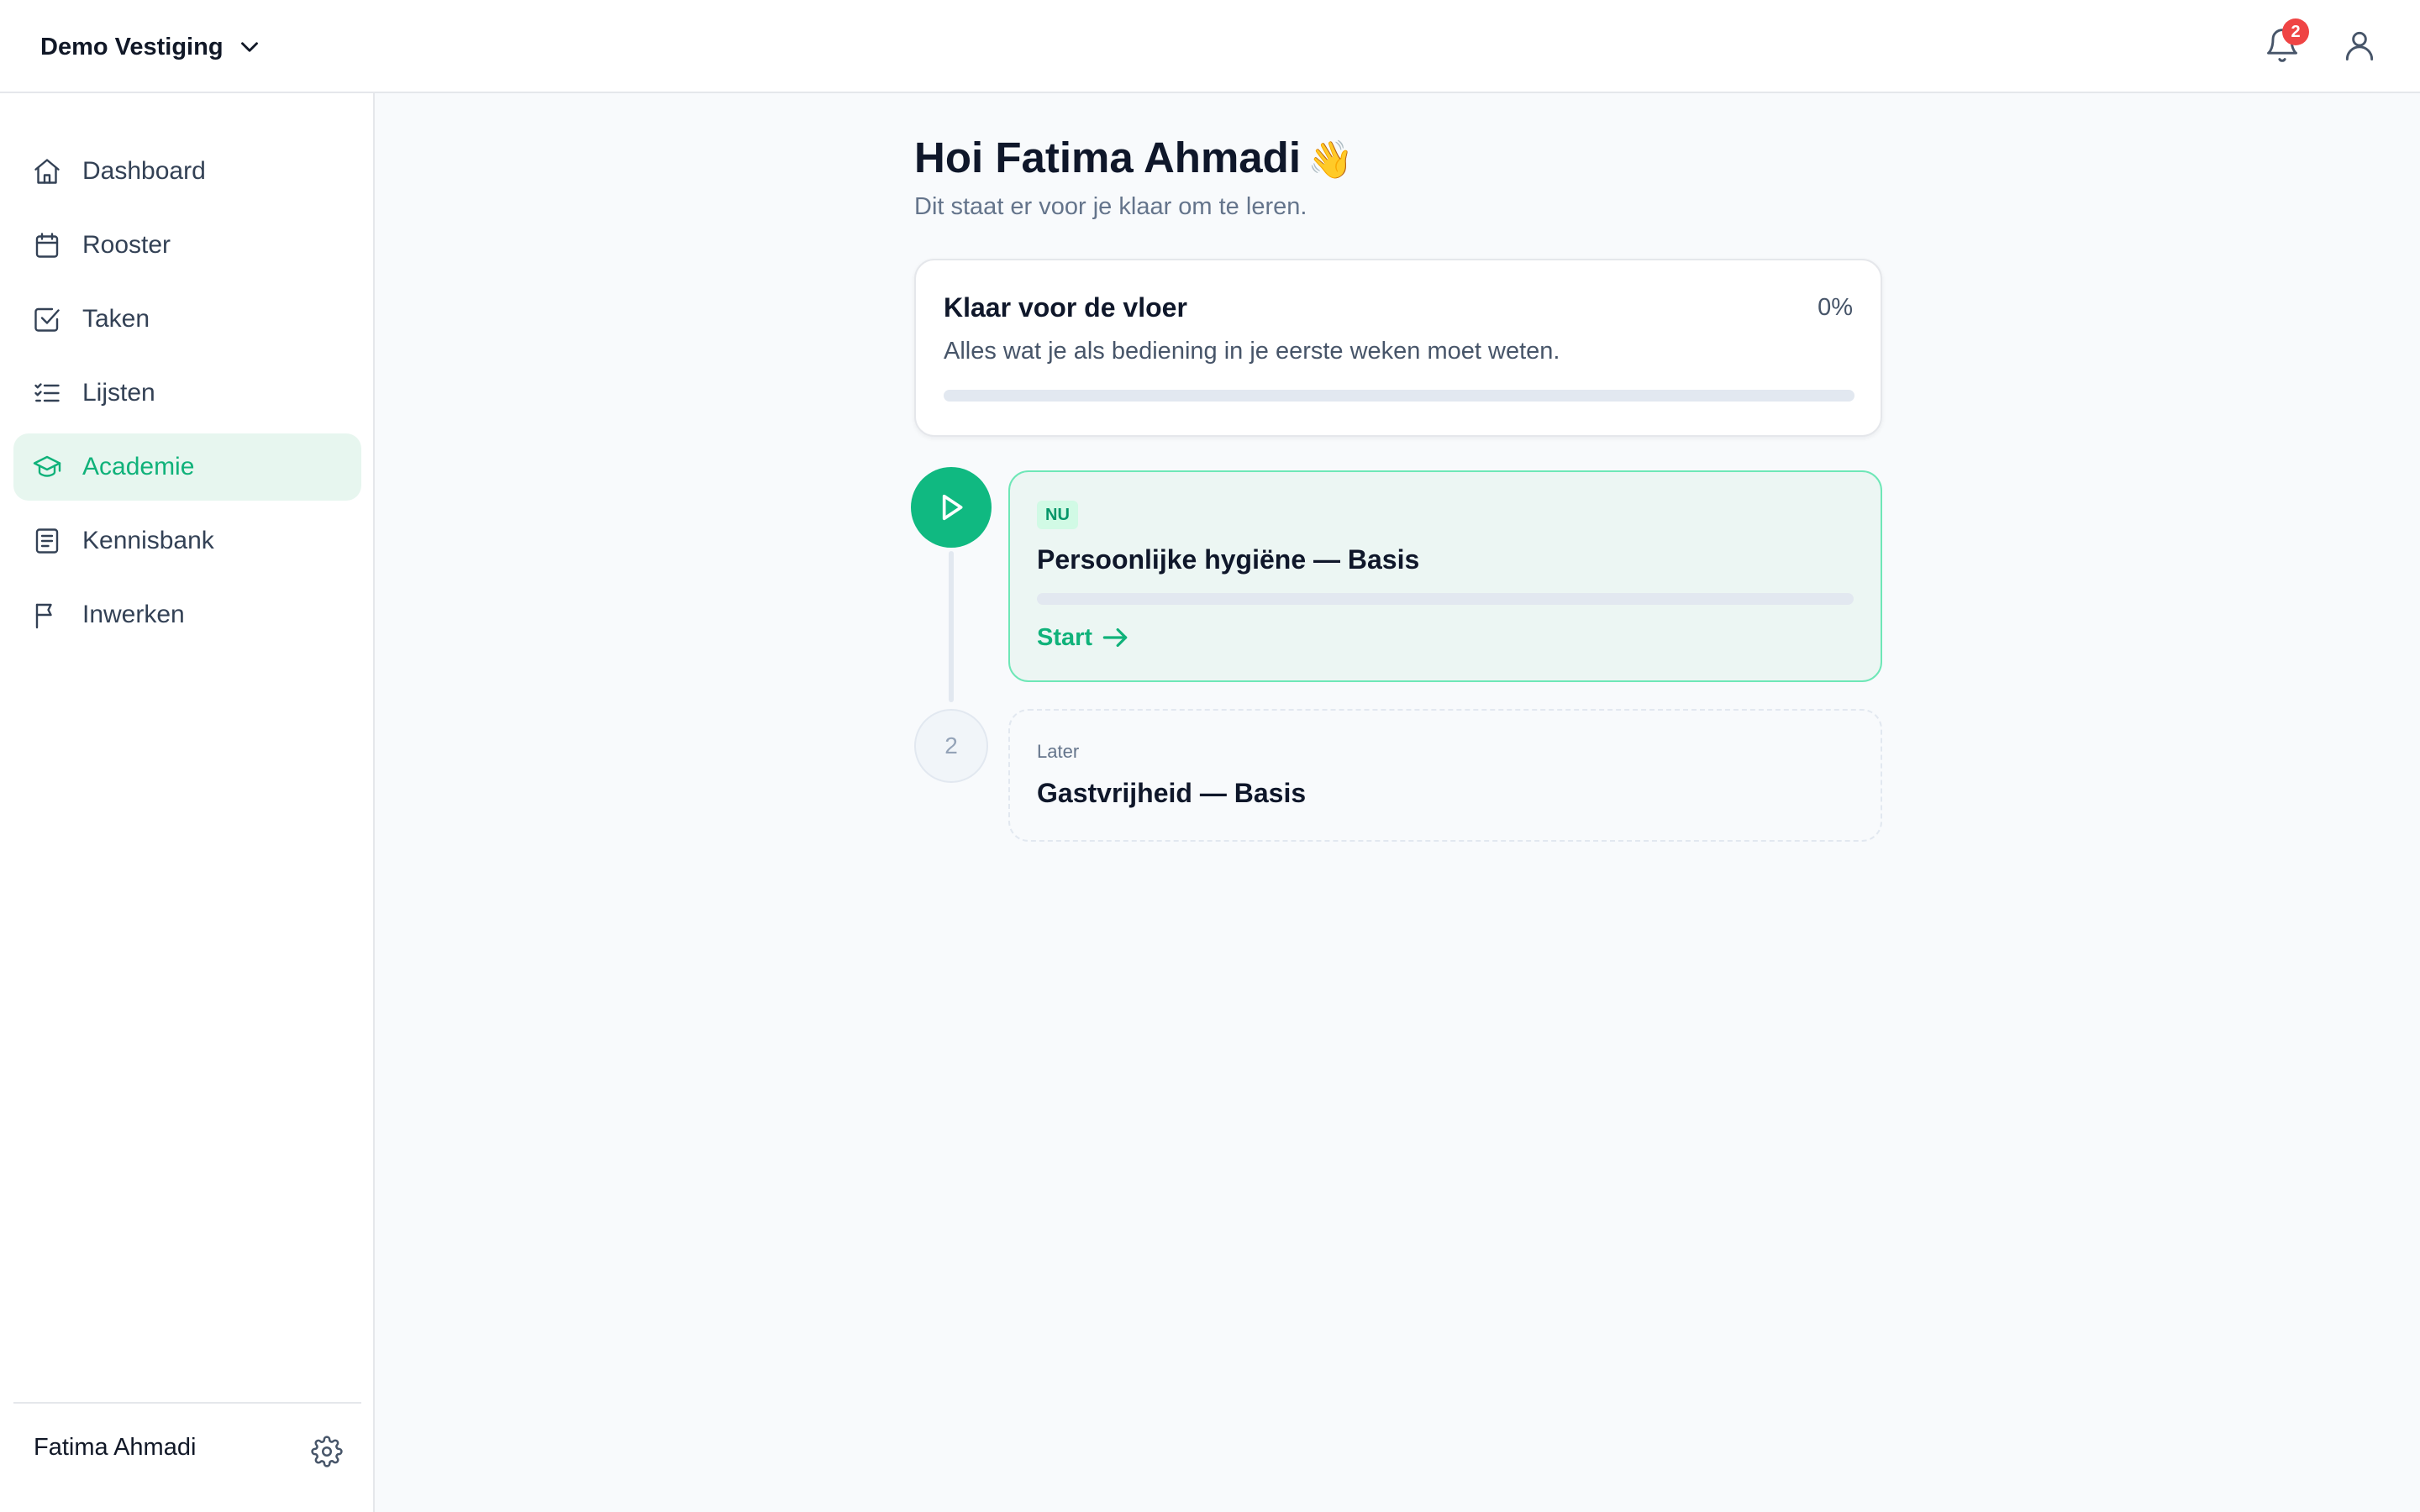  I want to click on sidebar-divider, so click(187, 1403).